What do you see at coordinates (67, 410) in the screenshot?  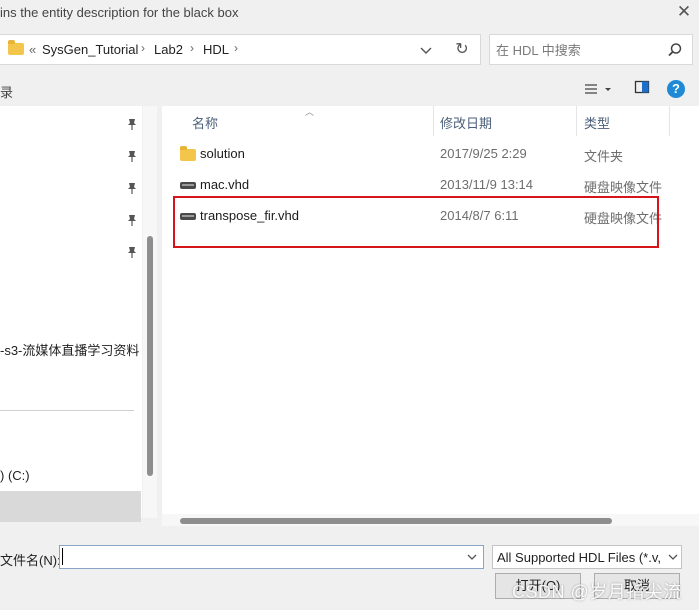 I see `nav-divider` at bounding box center [67, 410].